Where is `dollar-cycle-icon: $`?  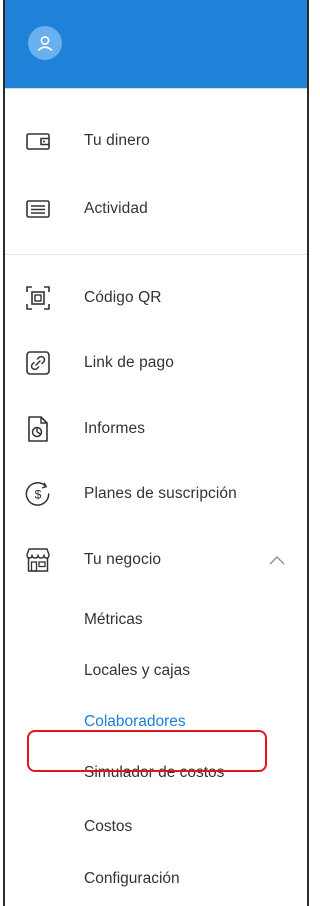
dollar-cycle-icon: $ is located at coordinates (38, 494).